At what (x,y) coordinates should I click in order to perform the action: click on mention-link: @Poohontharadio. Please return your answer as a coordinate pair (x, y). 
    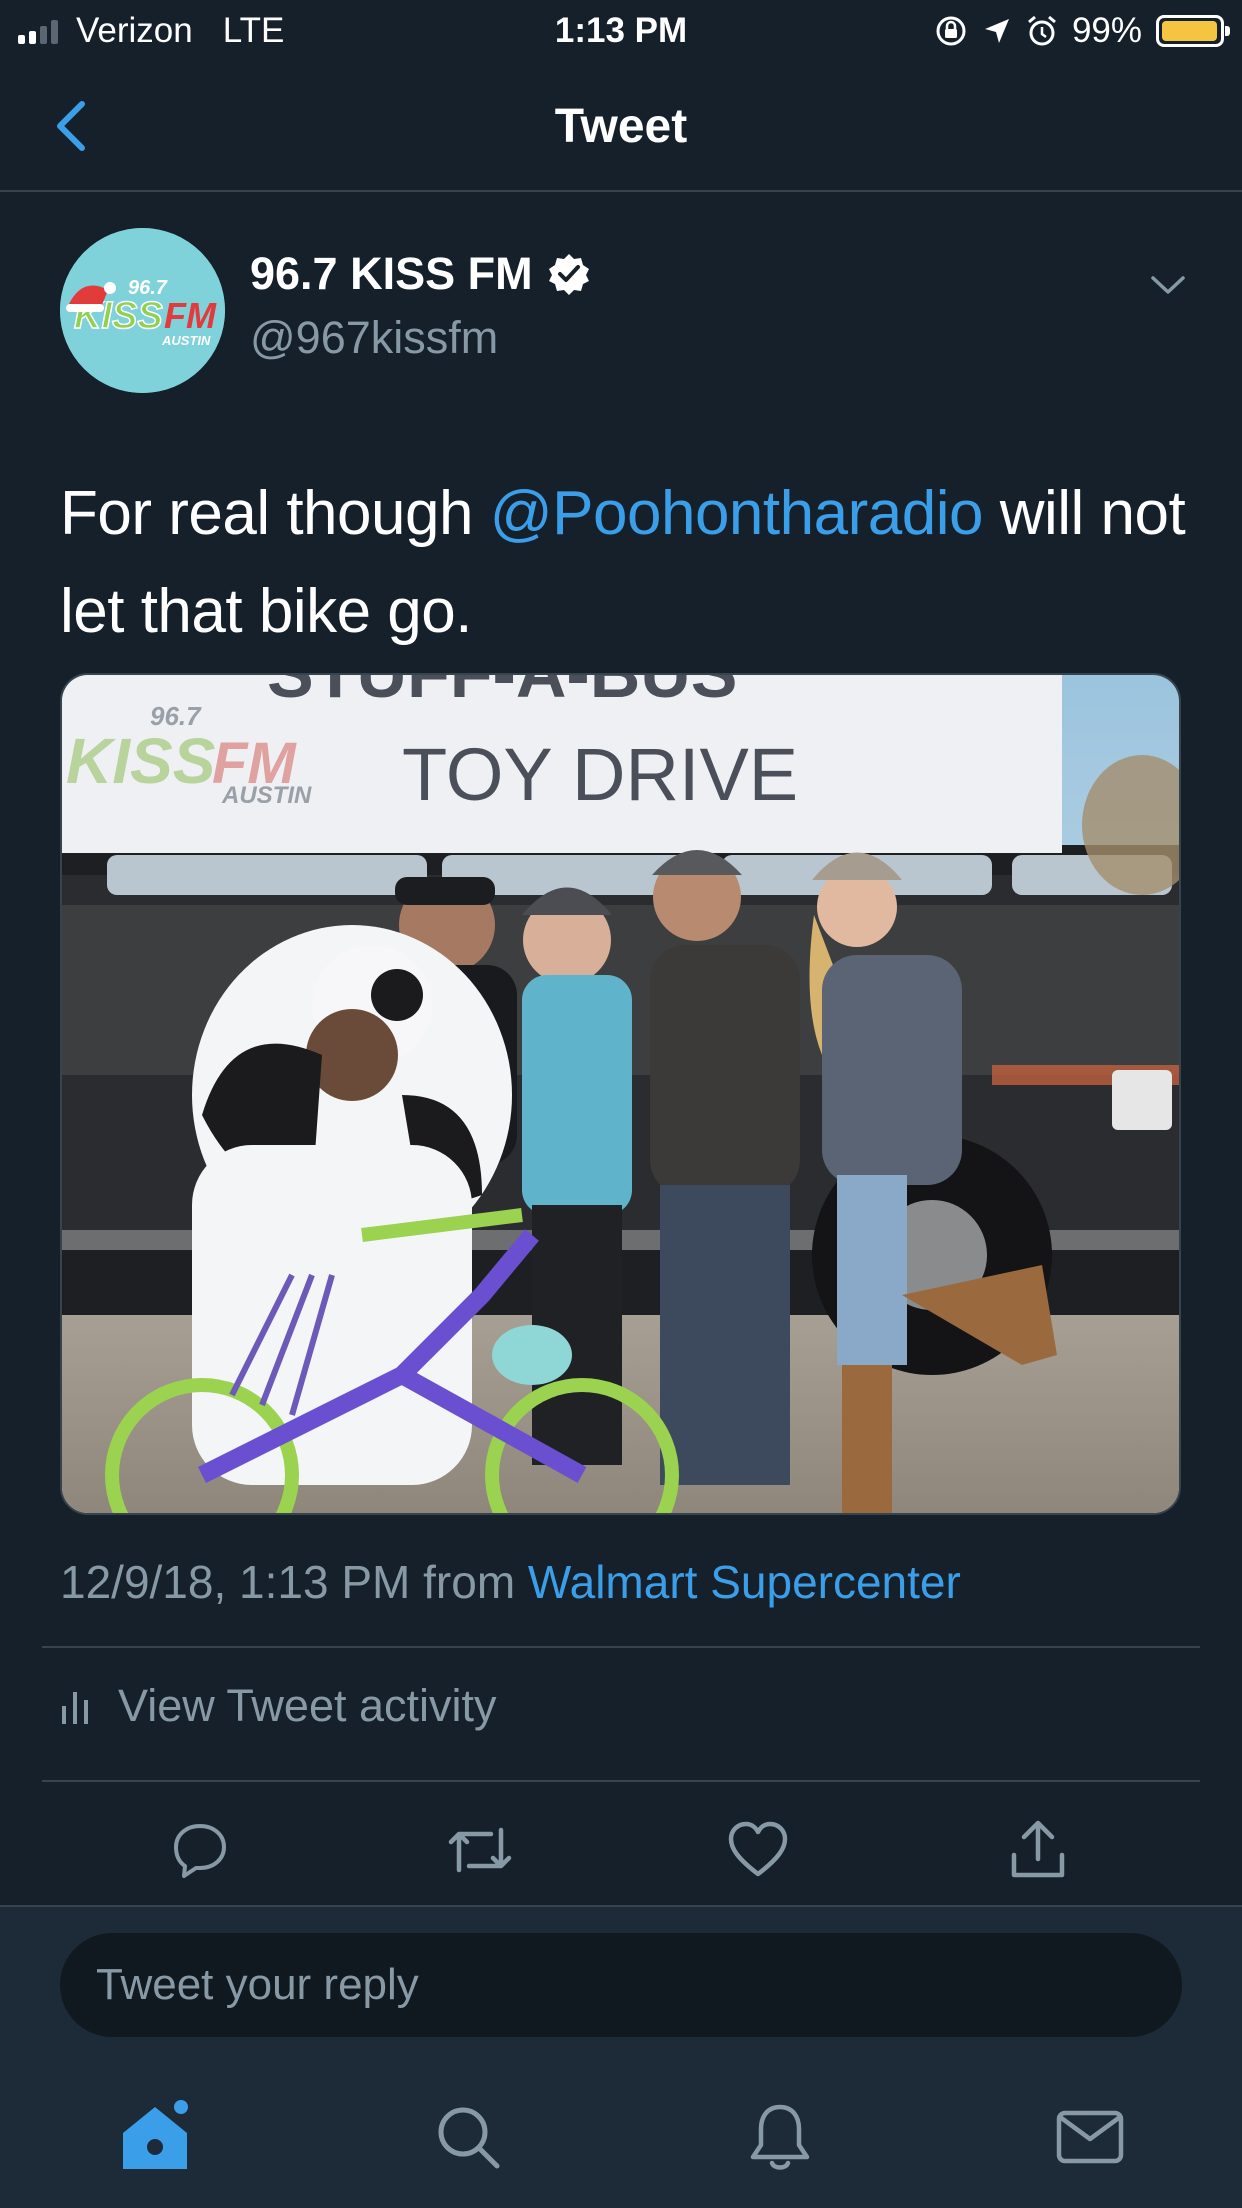
    Looking at the image, I should click on (737, 513).